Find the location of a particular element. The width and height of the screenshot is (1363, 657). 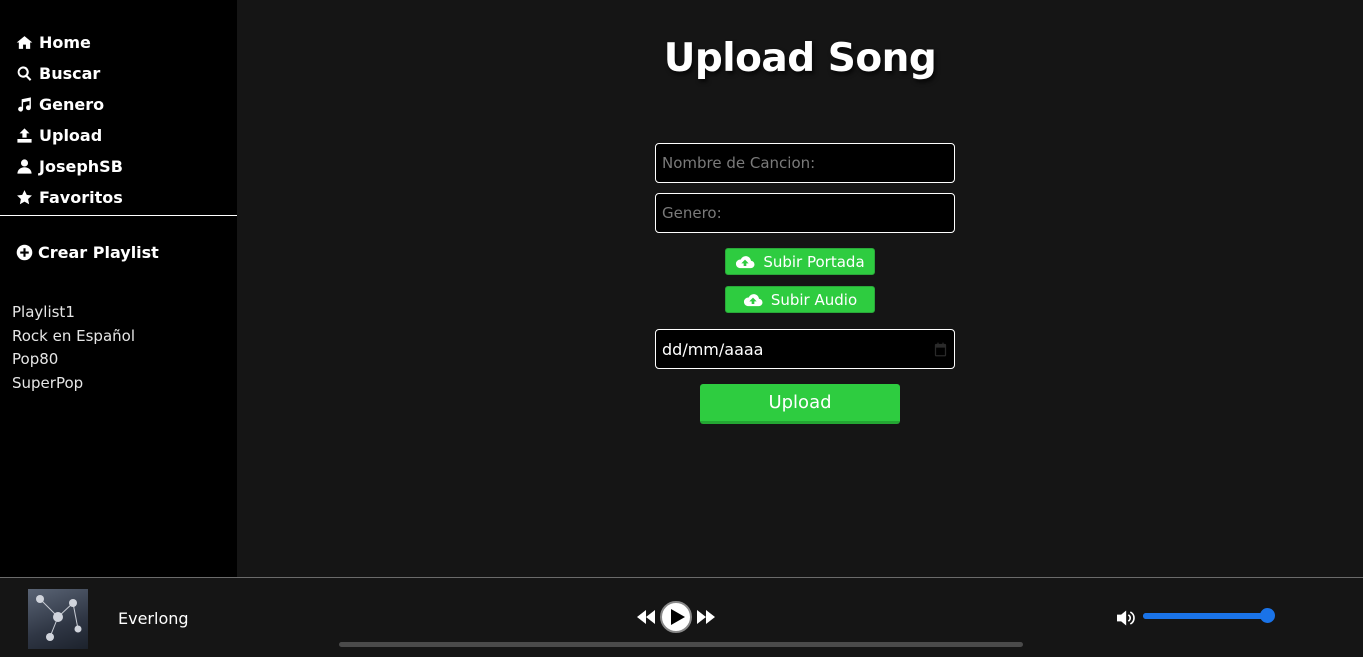

volume-slider is located at coordinates (1209, 615).